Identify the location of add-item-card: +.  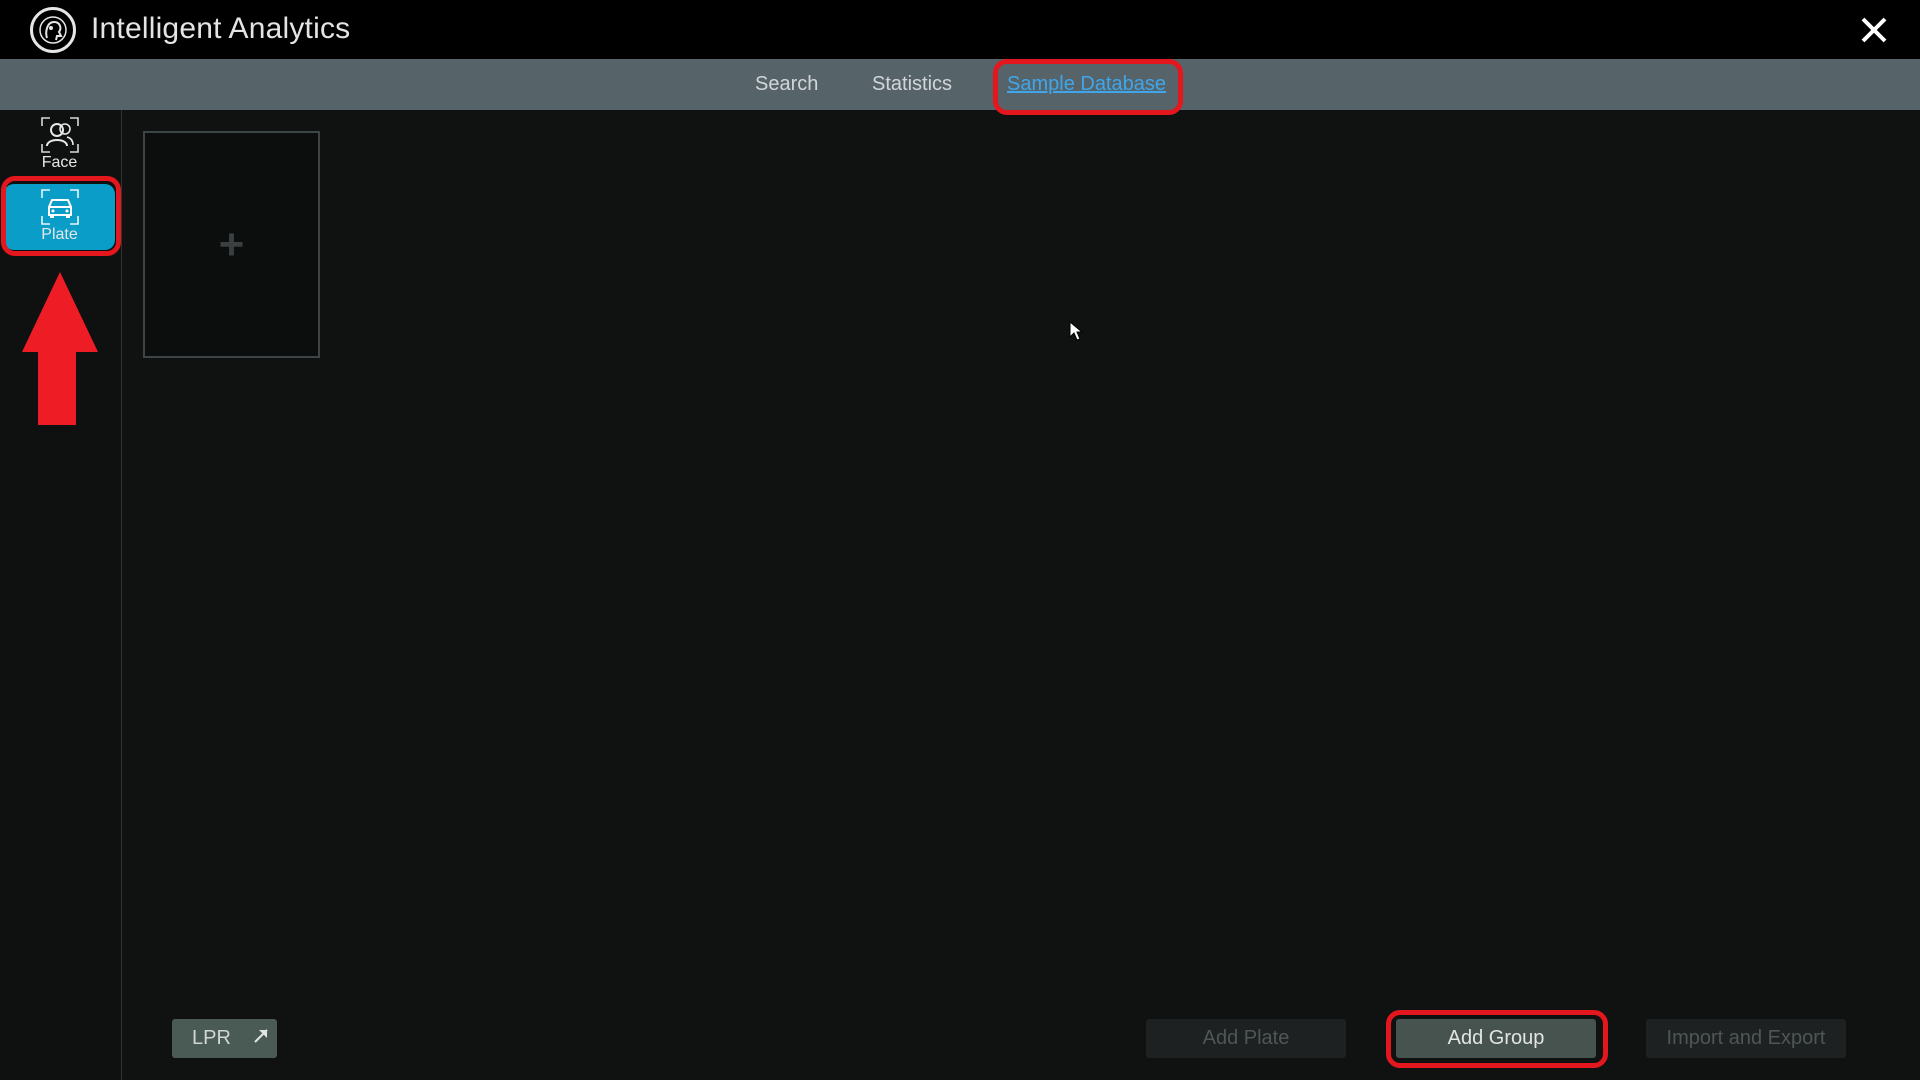
(231, 244).